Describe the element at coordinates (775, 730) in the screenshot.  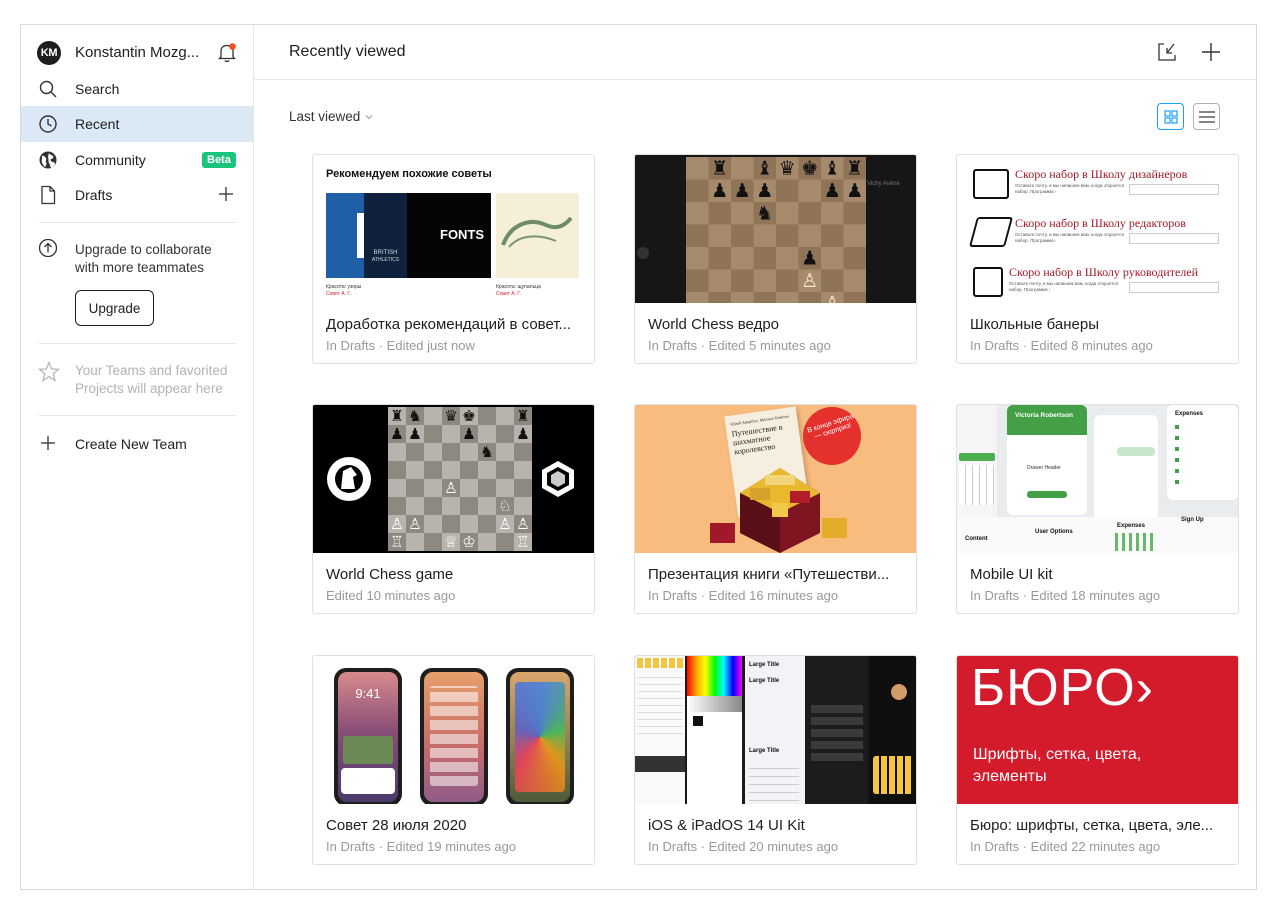
I see `file-thumbnail: Large Title Large Title Large Title` at that location.